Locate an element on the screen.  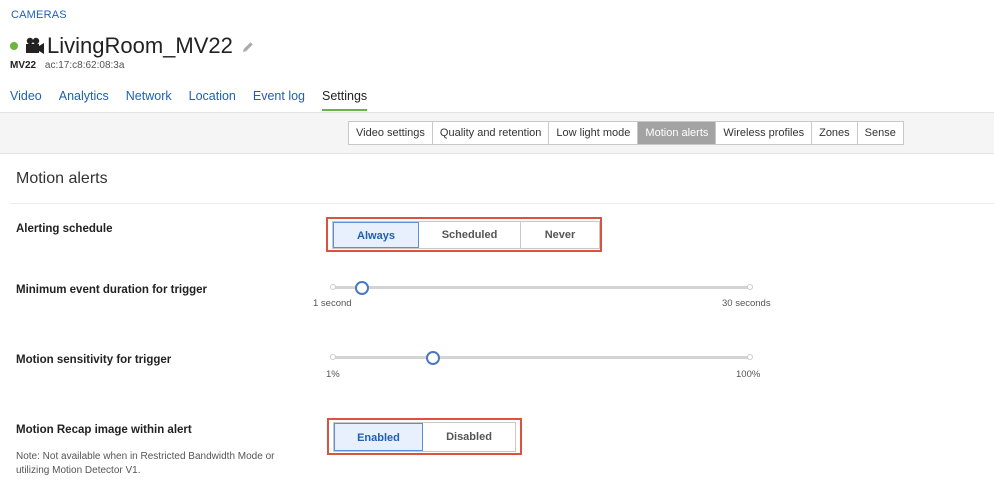
sensitivity-label: Motion sensitivity for trigger is located at coordinates (94, 360).